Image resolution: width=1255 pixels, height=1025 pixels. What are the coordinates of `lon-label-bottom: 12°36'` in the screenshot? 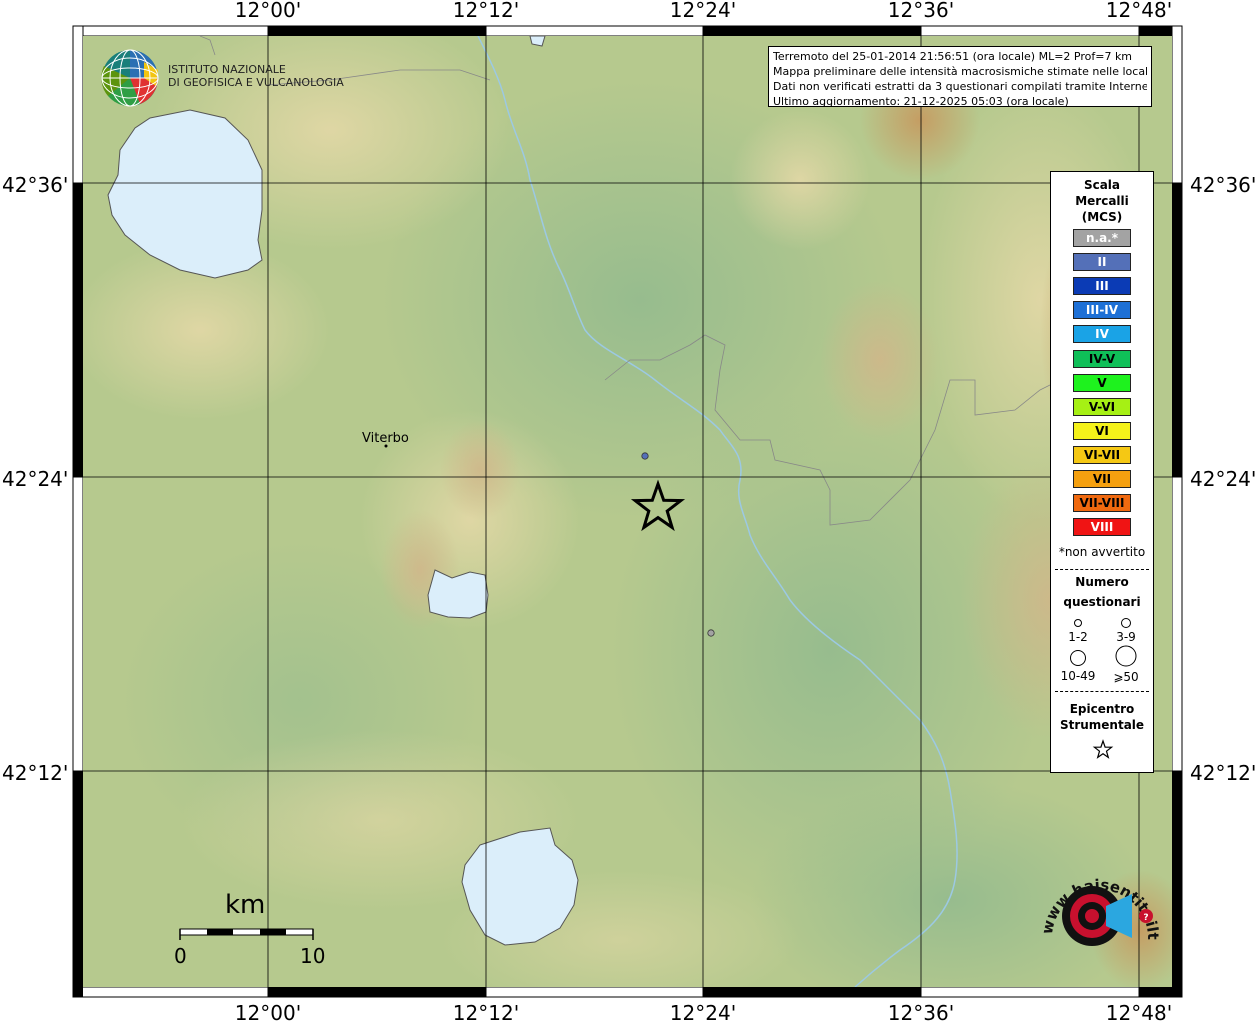 It's located at (921, 1013).